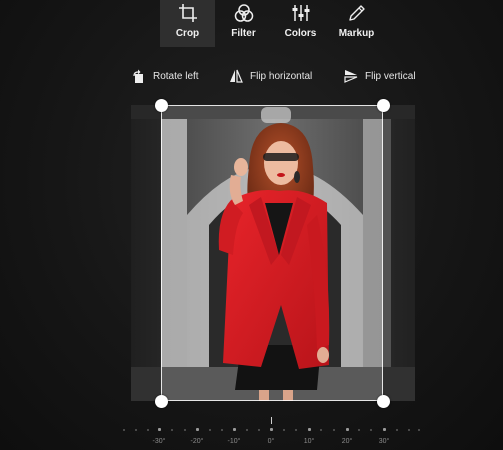 The width and height of the screenshot is (503, 450). What do you see at coordinates (236, 76) in the screenshot?
I see `flip-horizontal-icon` at bounding box center [236, 76].